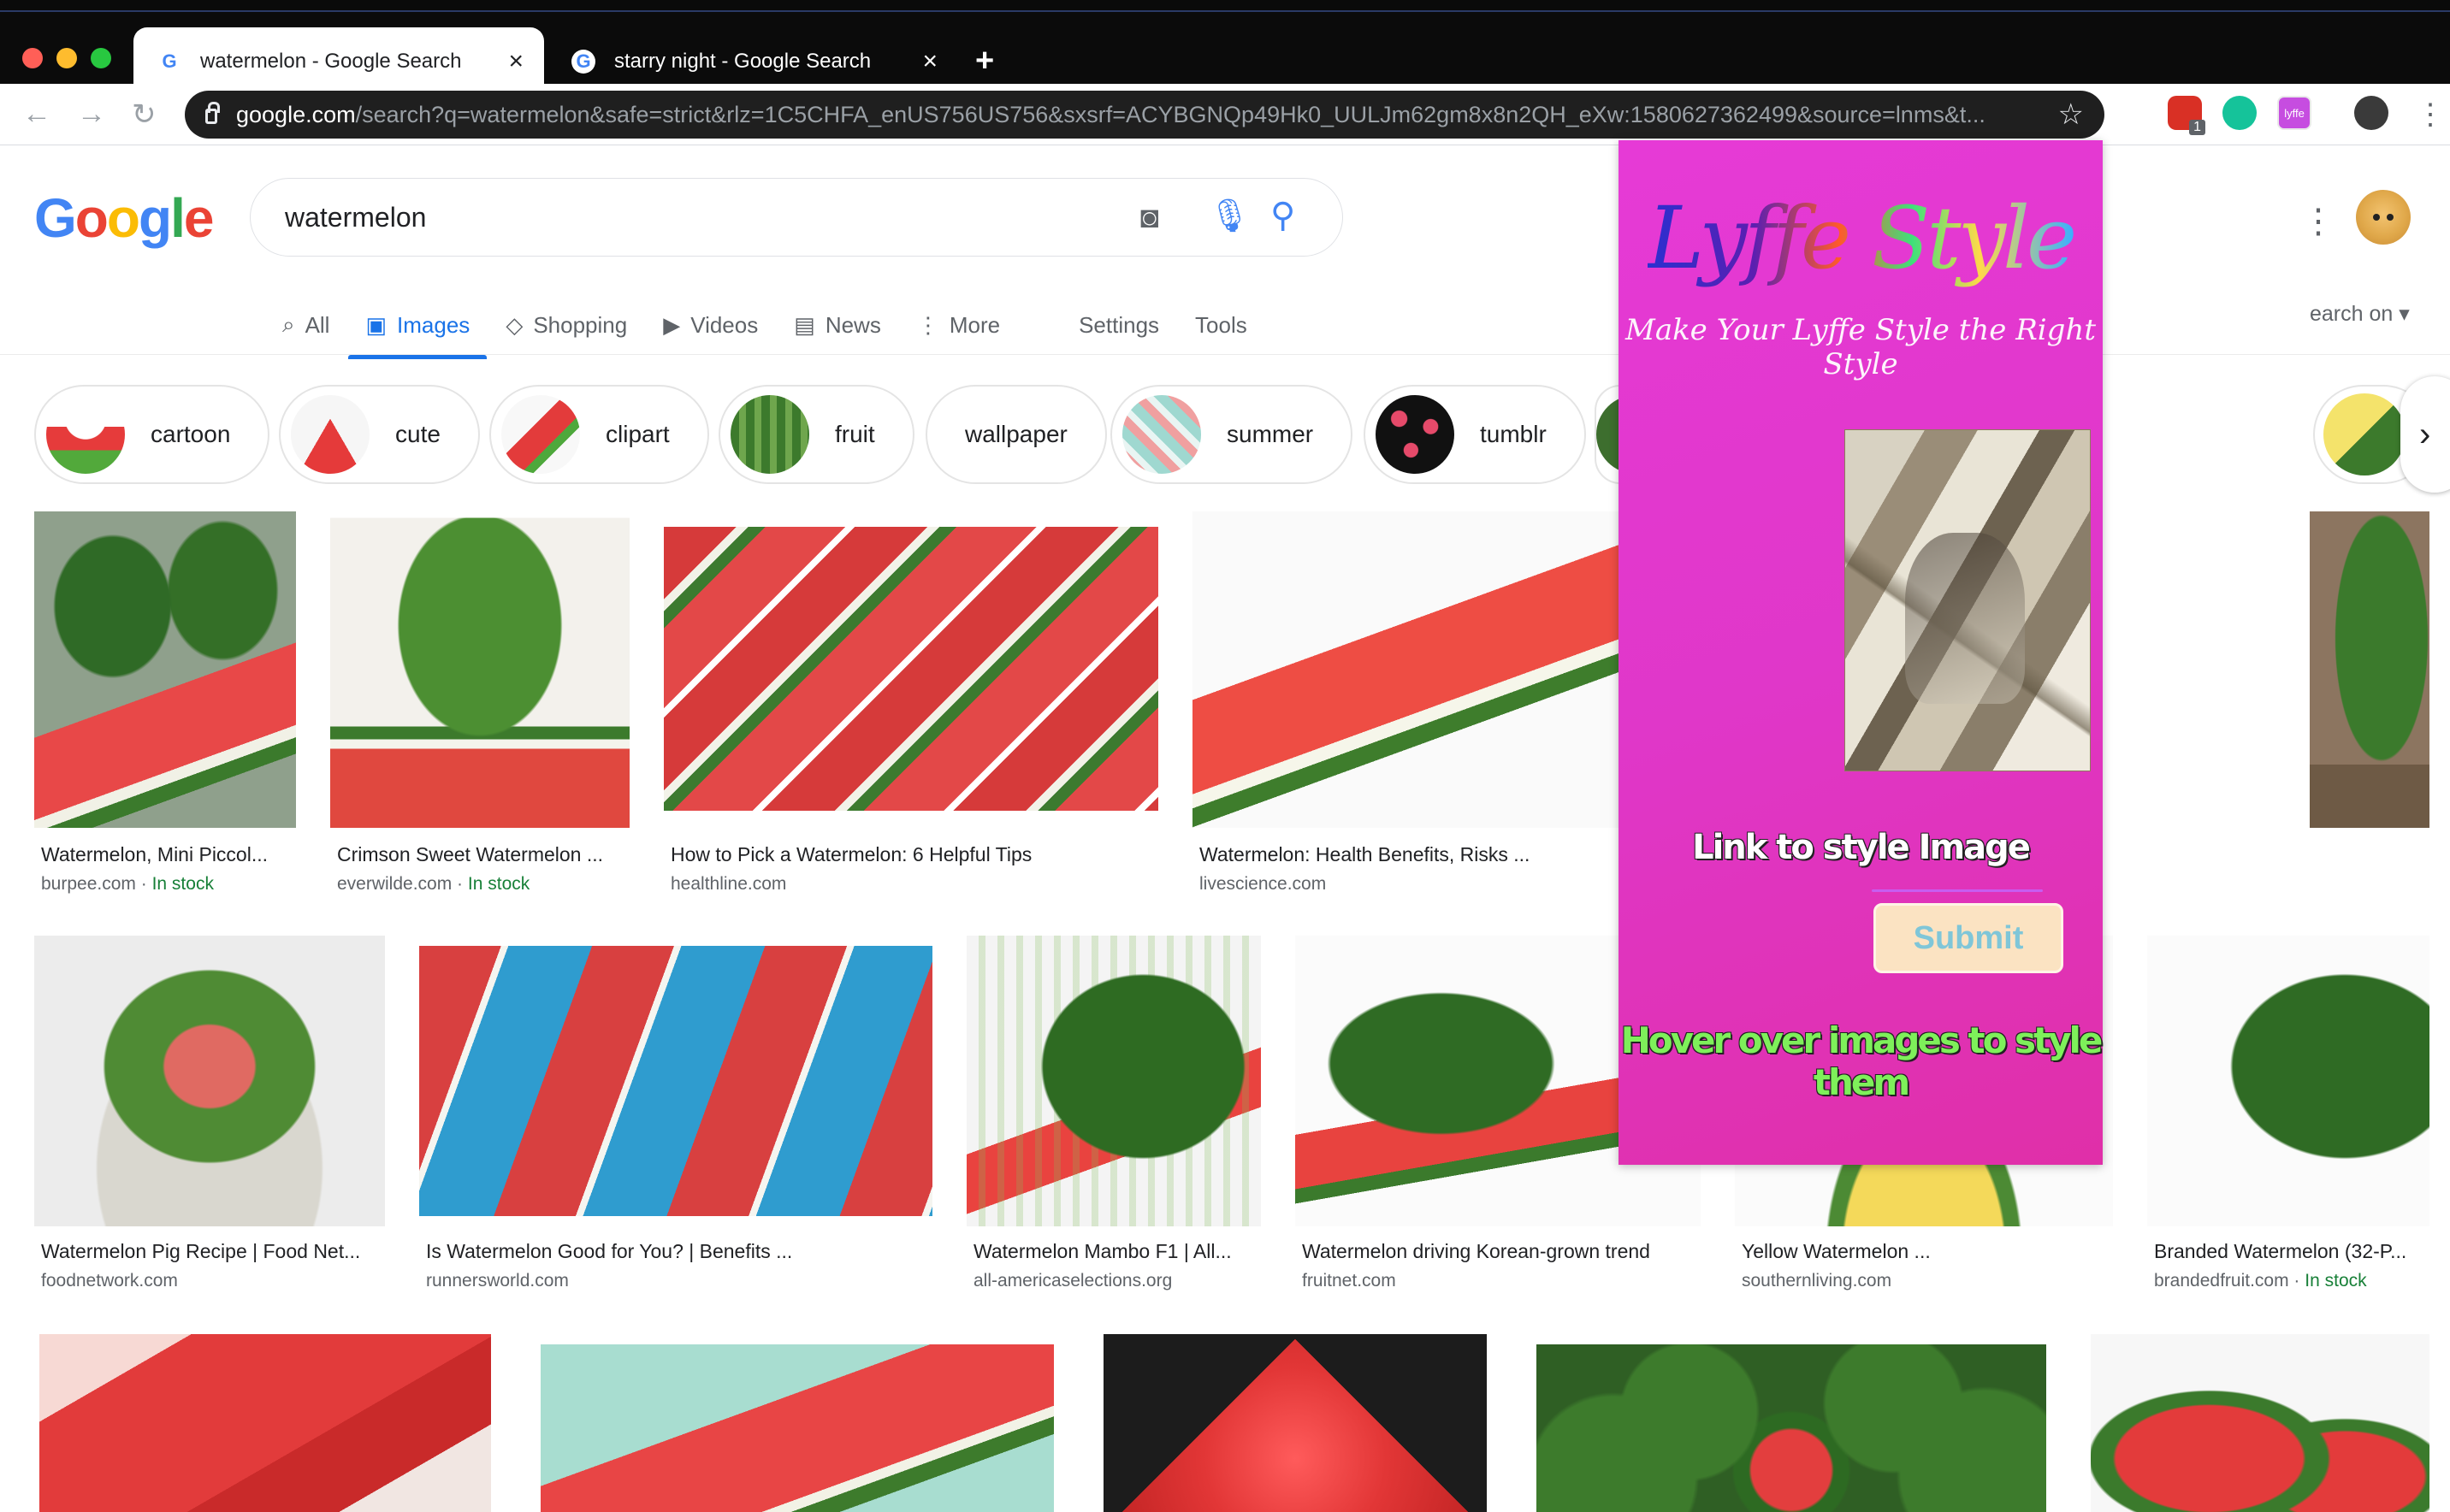  What do you see at coordinates (1262, 884) in the screenshot?
I see `result-source: livescience.com` at bounding box center [1262, 884].